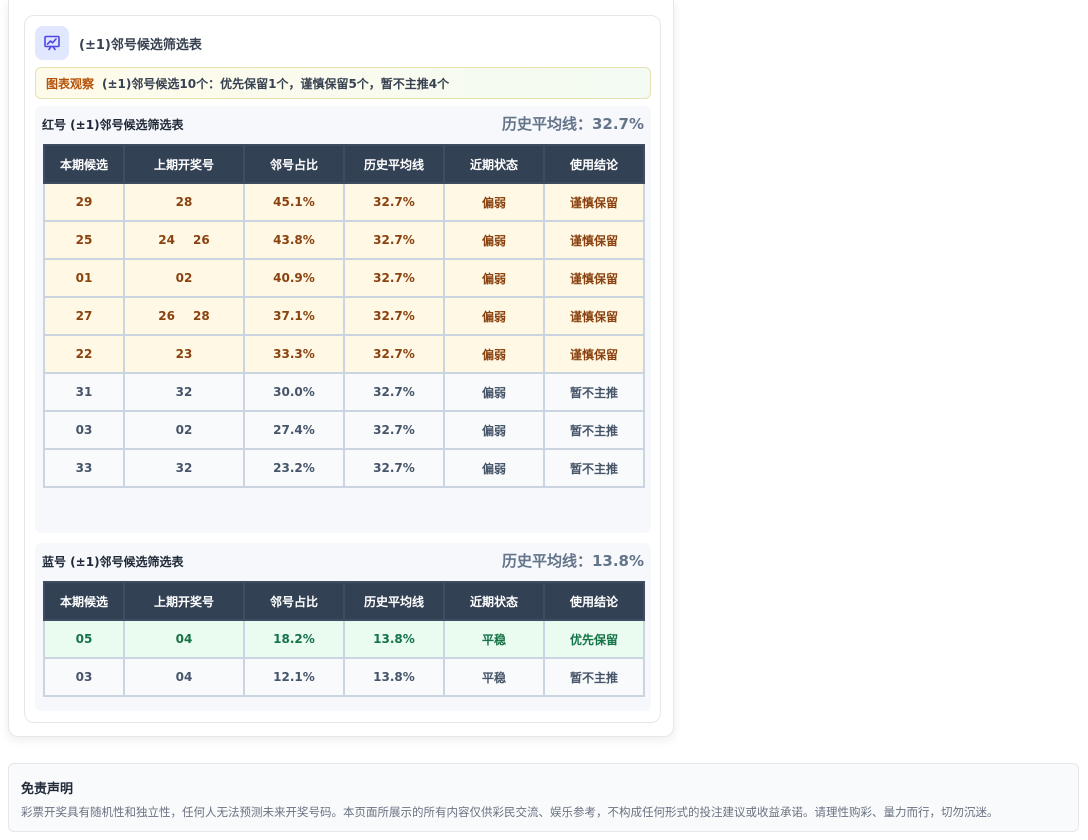  I want to click on previous-draw-number: 24, so click(166, 240).